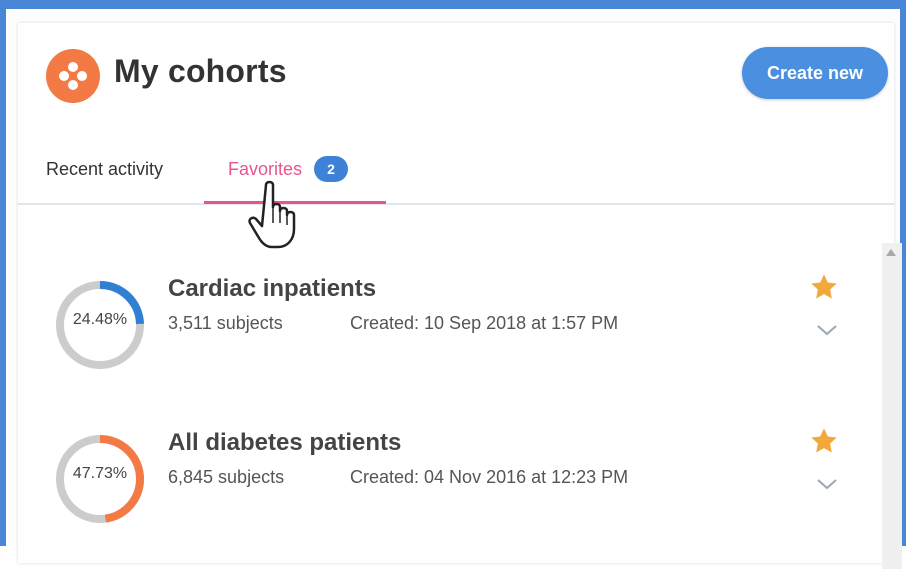 The width and height of the screenshot is (906, 569). What do you see at coordinates (815, 73) in the screenshot?
I see `create-new-button: Create new` at bounding box center [815, 73].